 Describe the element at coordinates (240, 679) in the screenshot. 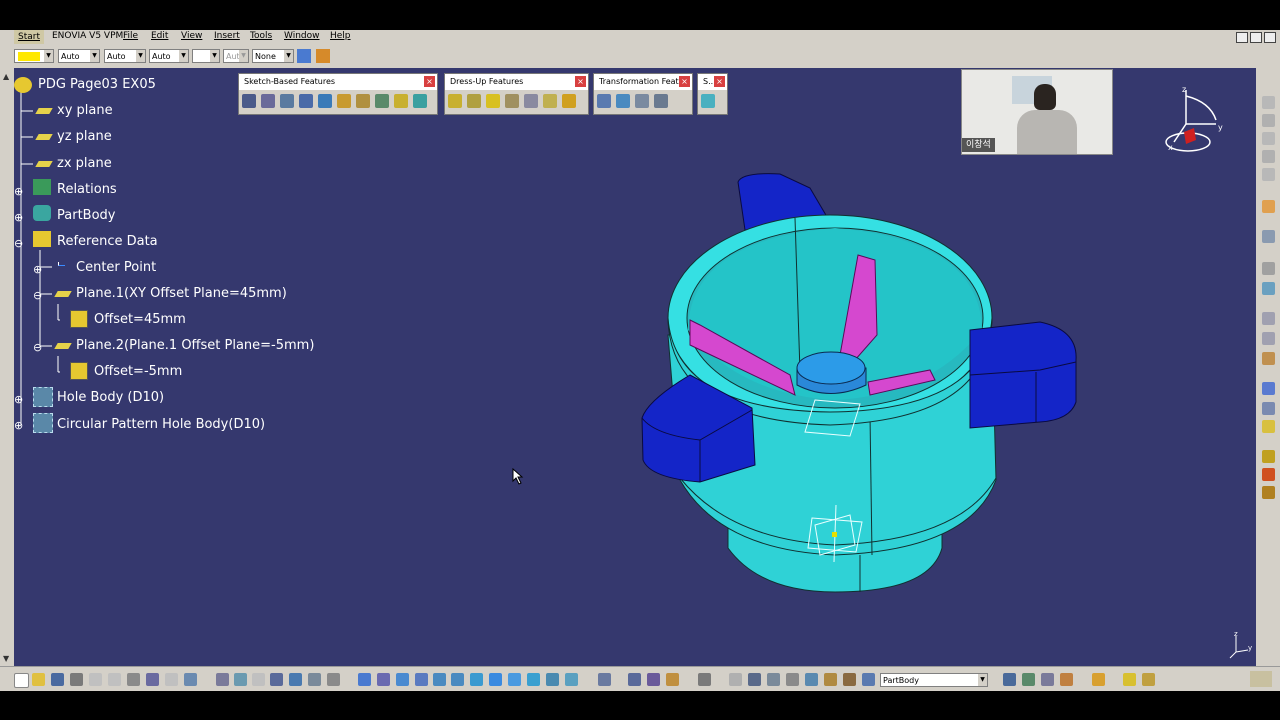

I see `knowledge-icon` at that location.